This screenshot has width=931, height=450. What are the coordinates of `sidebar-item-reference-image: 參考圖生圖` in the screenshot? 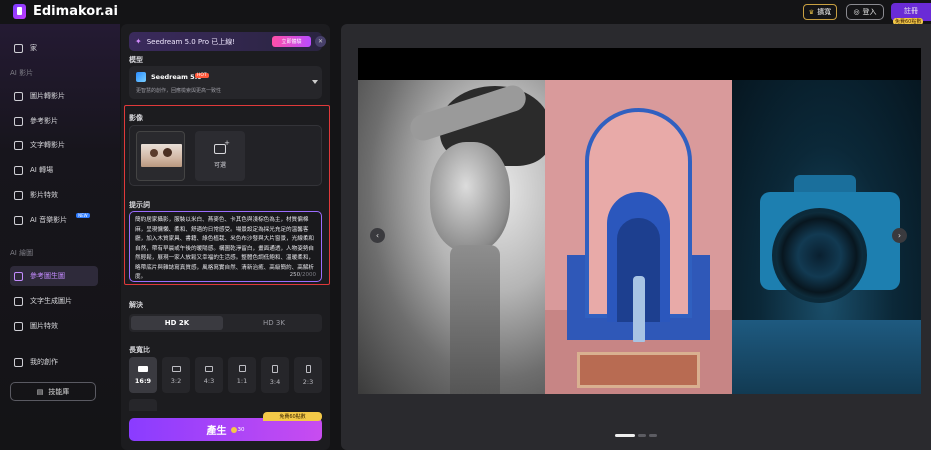 It's located at (54, 276).